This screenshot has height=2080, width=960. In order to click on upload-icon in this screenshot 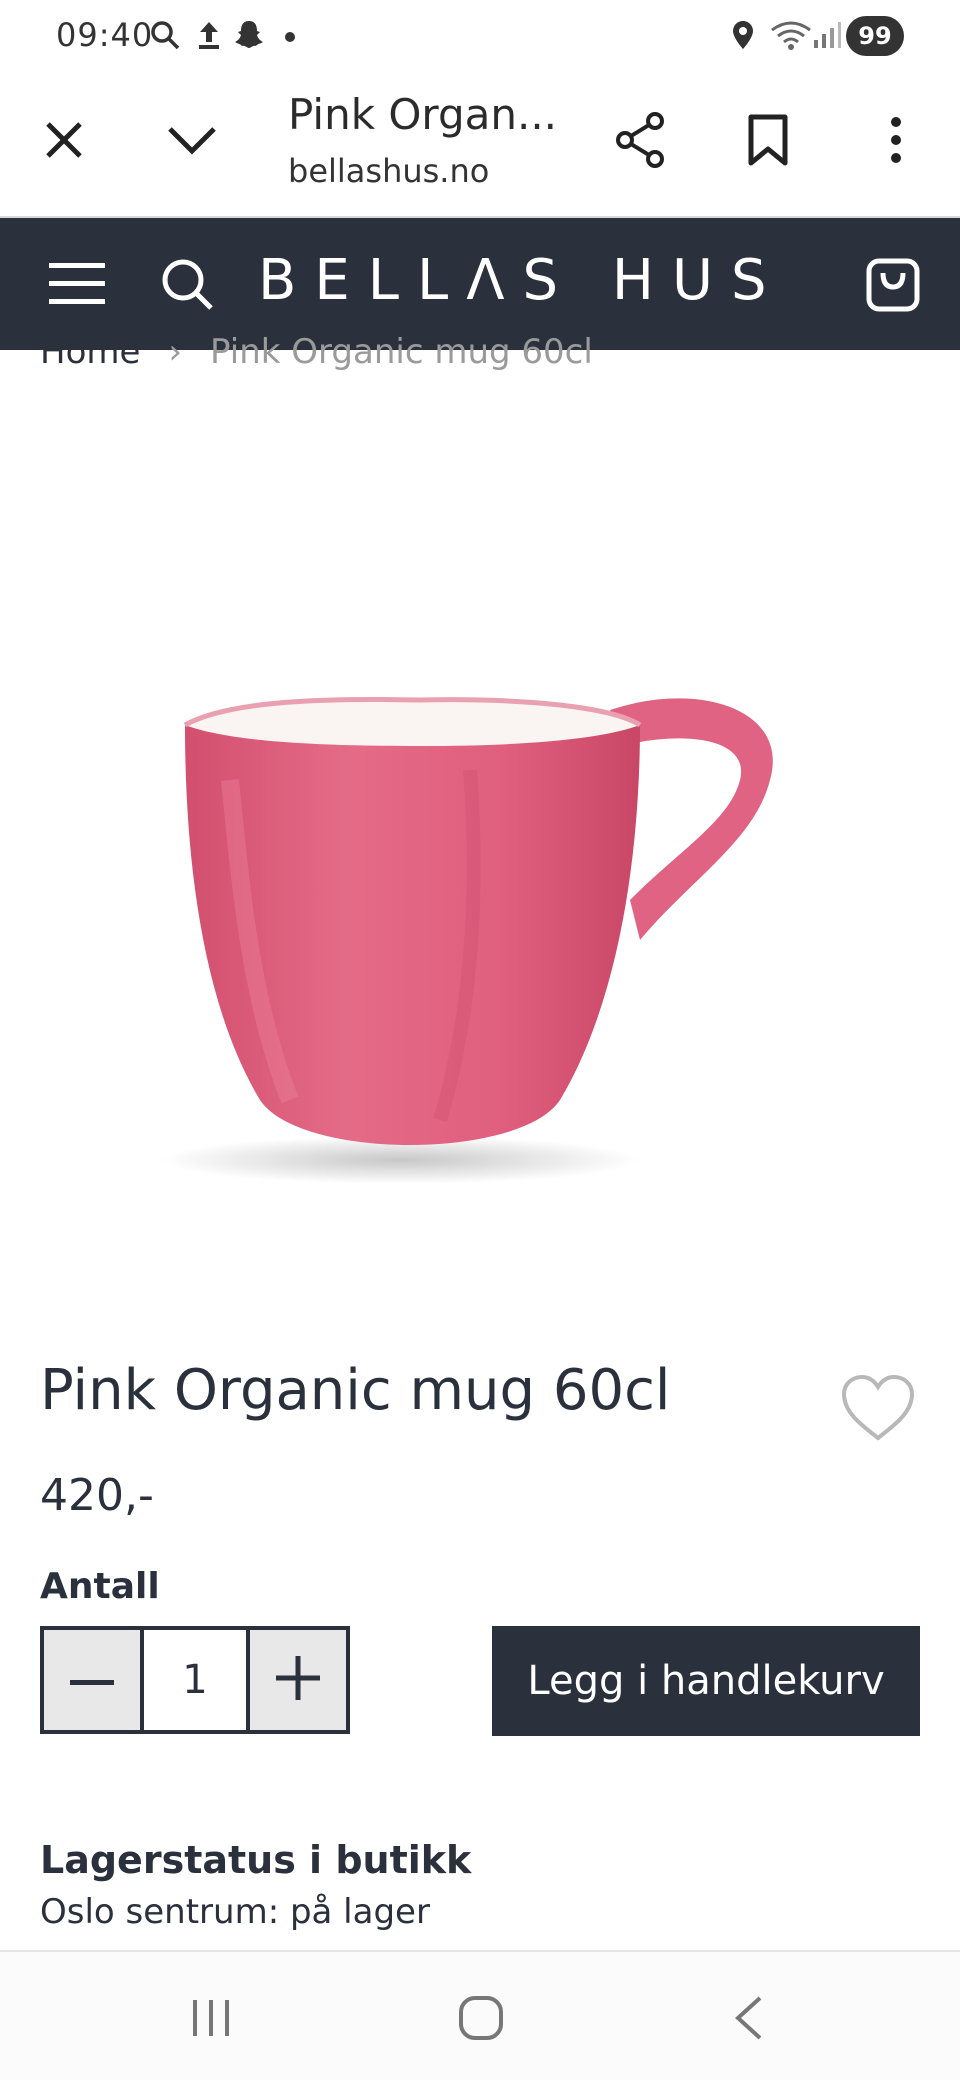, I will do `click(209, 35)`.